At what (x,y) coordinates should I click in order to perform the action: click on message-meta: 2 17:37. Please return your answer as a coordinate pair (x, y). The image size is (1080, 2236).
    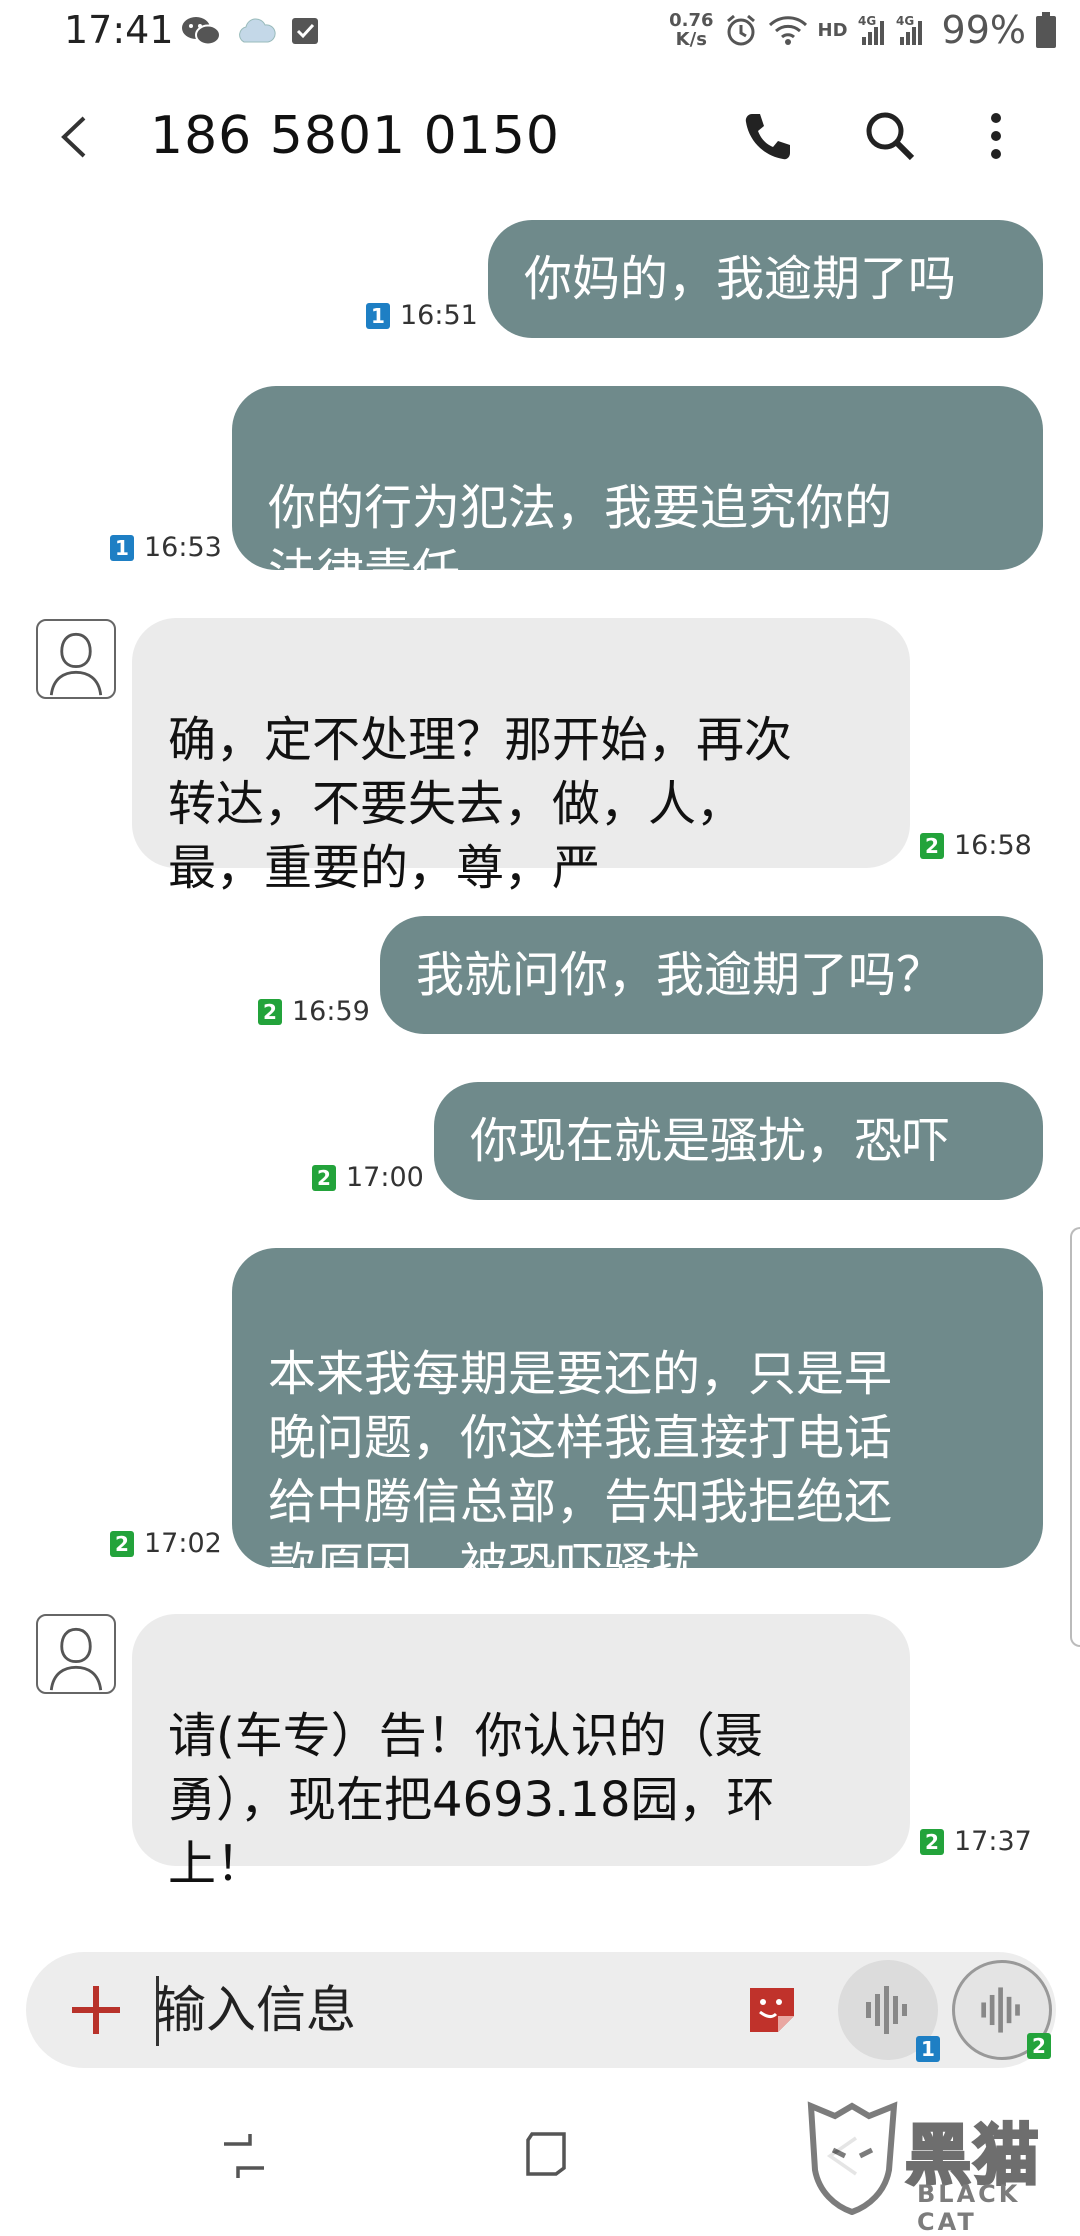
    Looking at the image, I should click on (976, 1841).